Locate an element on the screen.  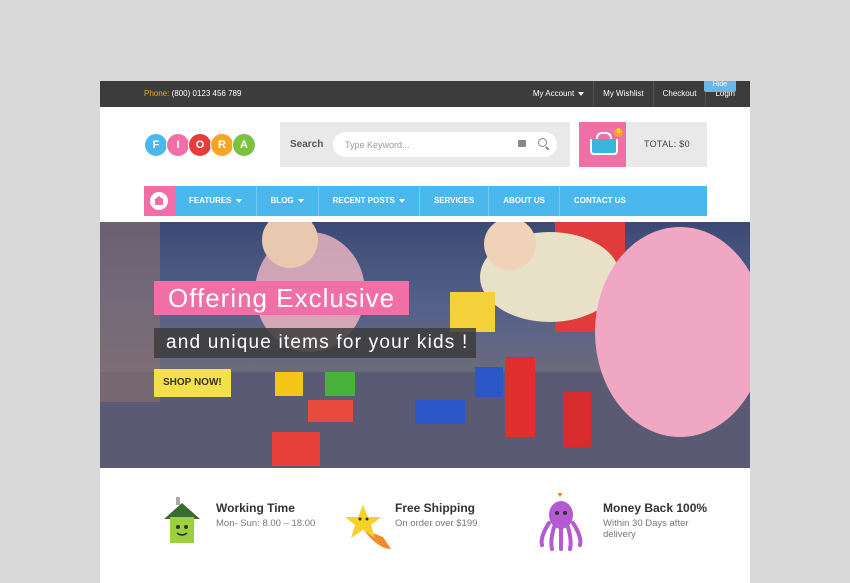
search-label: Search is located at coordinates (307, 144).